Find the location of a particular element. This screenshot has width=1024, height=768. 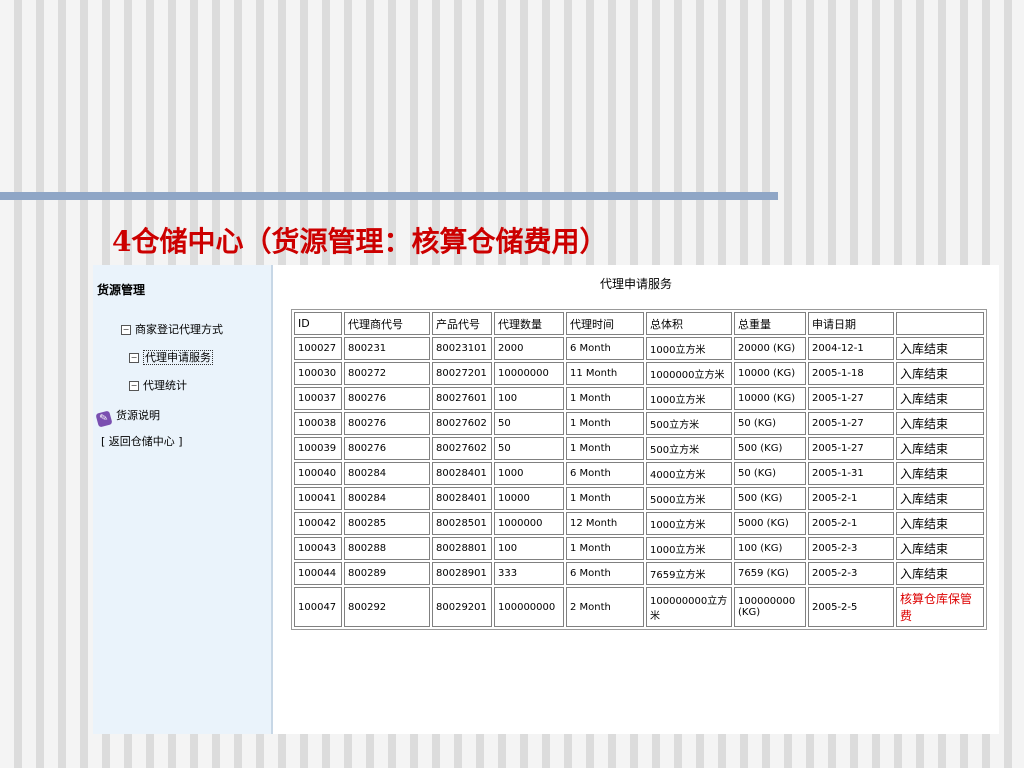

tree-item-agency-request: − 代理申请服务 is located at coordinates (171, 357).